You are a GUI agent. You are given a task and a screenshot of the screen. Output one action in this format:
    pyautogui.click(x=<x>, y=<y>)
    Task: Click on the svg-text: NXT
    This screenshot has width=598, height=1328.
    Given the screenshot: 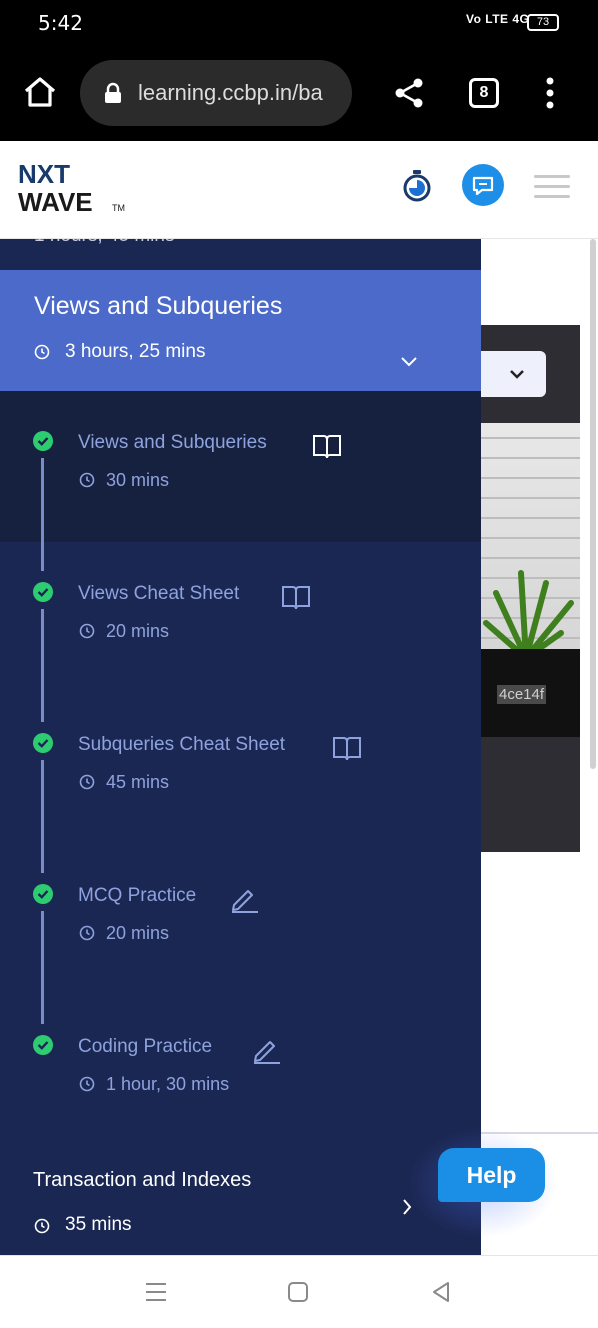 What is the action you would take?
    pyautogui.click(x=44, y=174)
    